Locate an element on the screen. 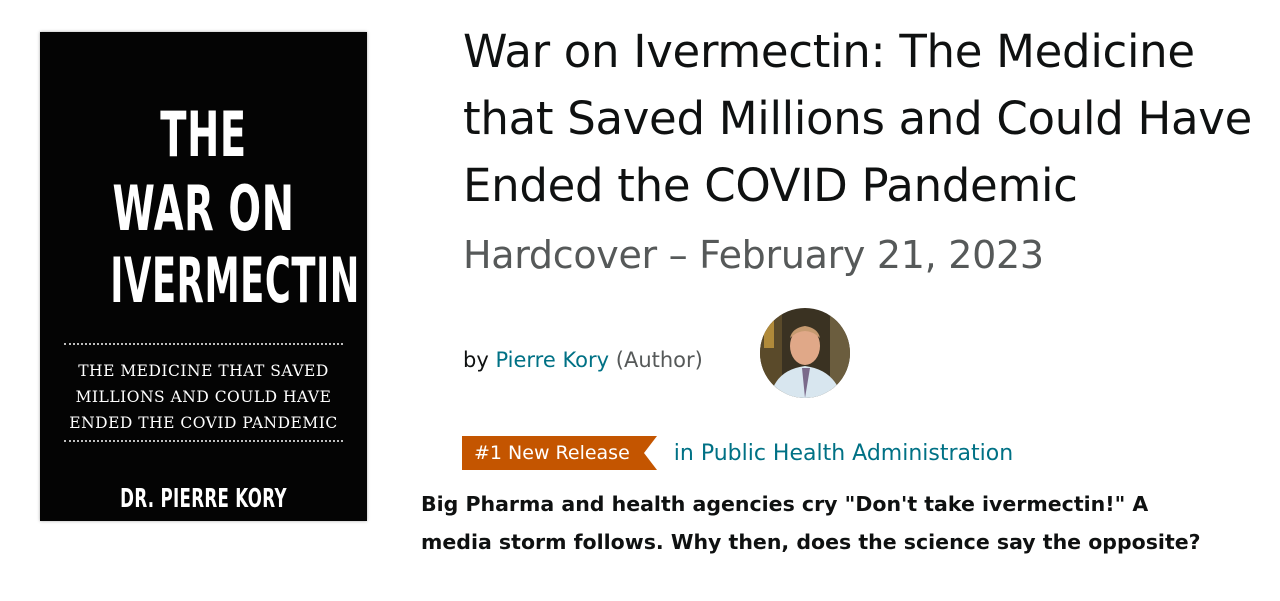 The height and width of the screenshot is (601, 1280). cover-subtitle-line-1: THE MEDICINE THAT SAVED is located at coordinates (203, 371).